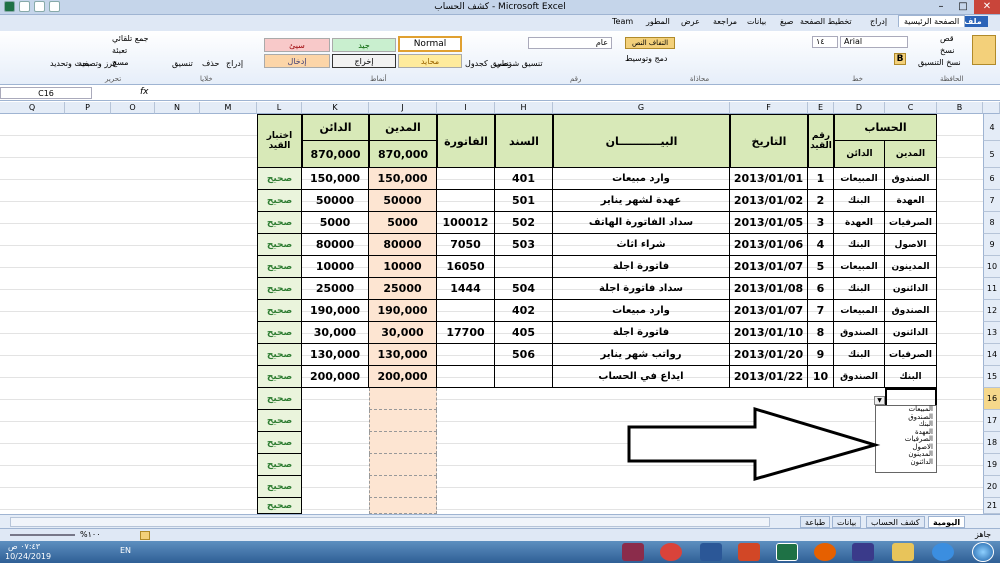 This screenshot has height=563, width=1000. What do you see at coordinates (821, 179) in the screenshot?
I see `cell-entry-no: 1` at bounding box center [821, 179].